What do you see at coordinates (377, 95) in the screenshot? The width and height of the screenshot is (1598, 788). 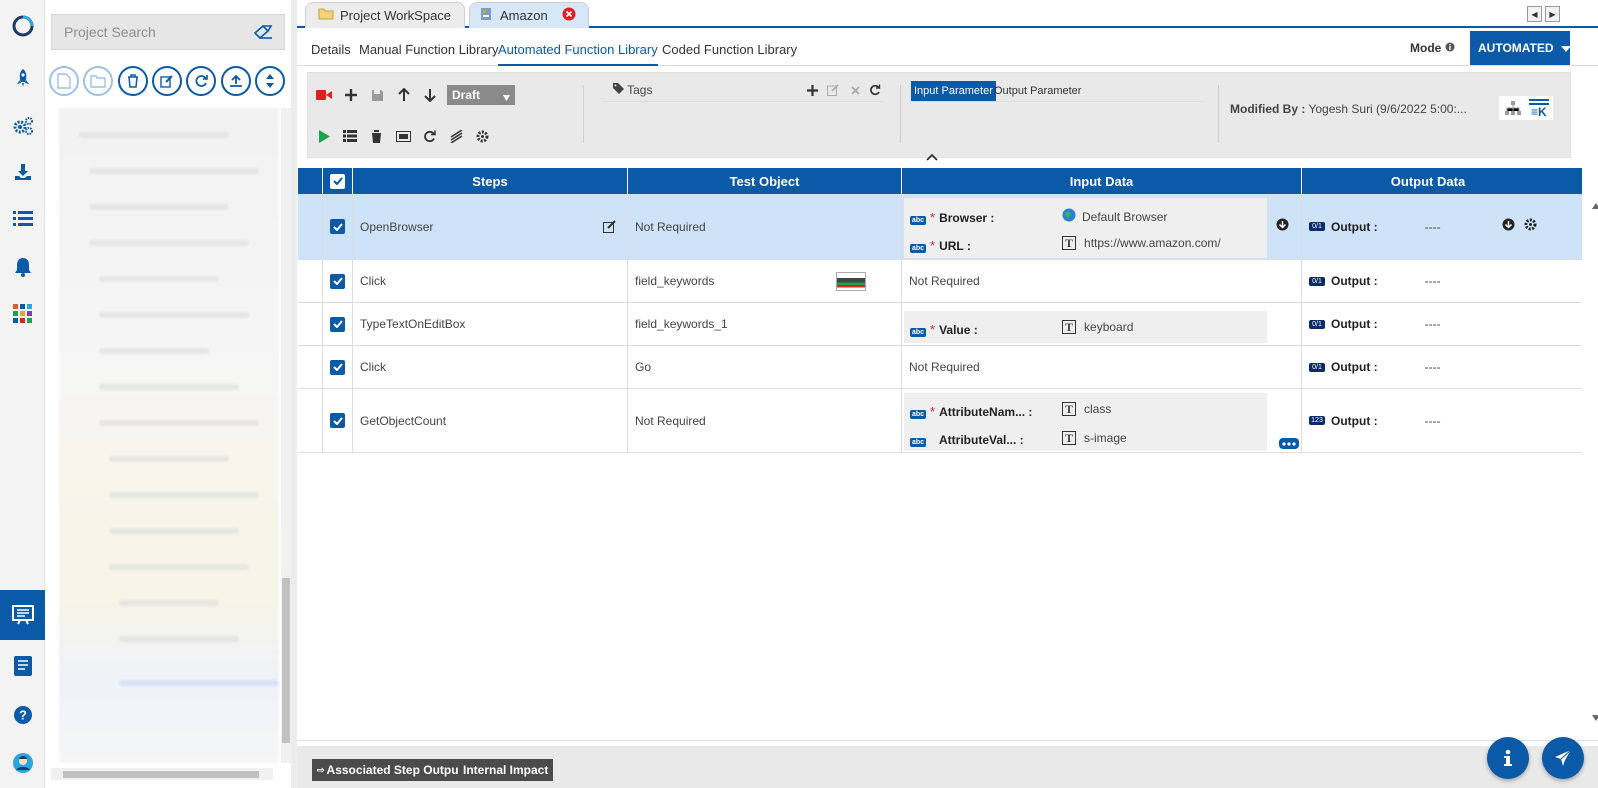 I see `save-icon` at bounding box center [377, 95].